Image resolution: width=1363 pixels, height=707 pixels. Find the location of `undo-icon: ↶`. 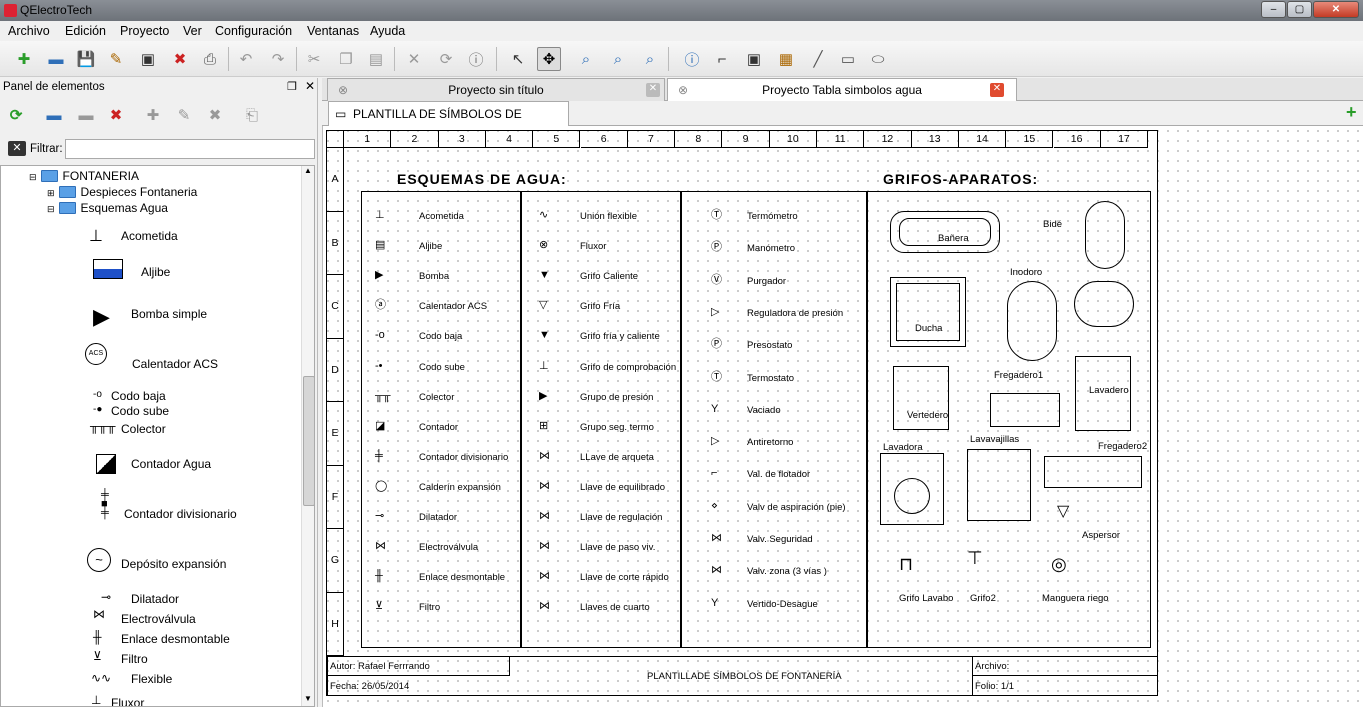

undo-icon: ↶ is located at coordinates (246, 59).